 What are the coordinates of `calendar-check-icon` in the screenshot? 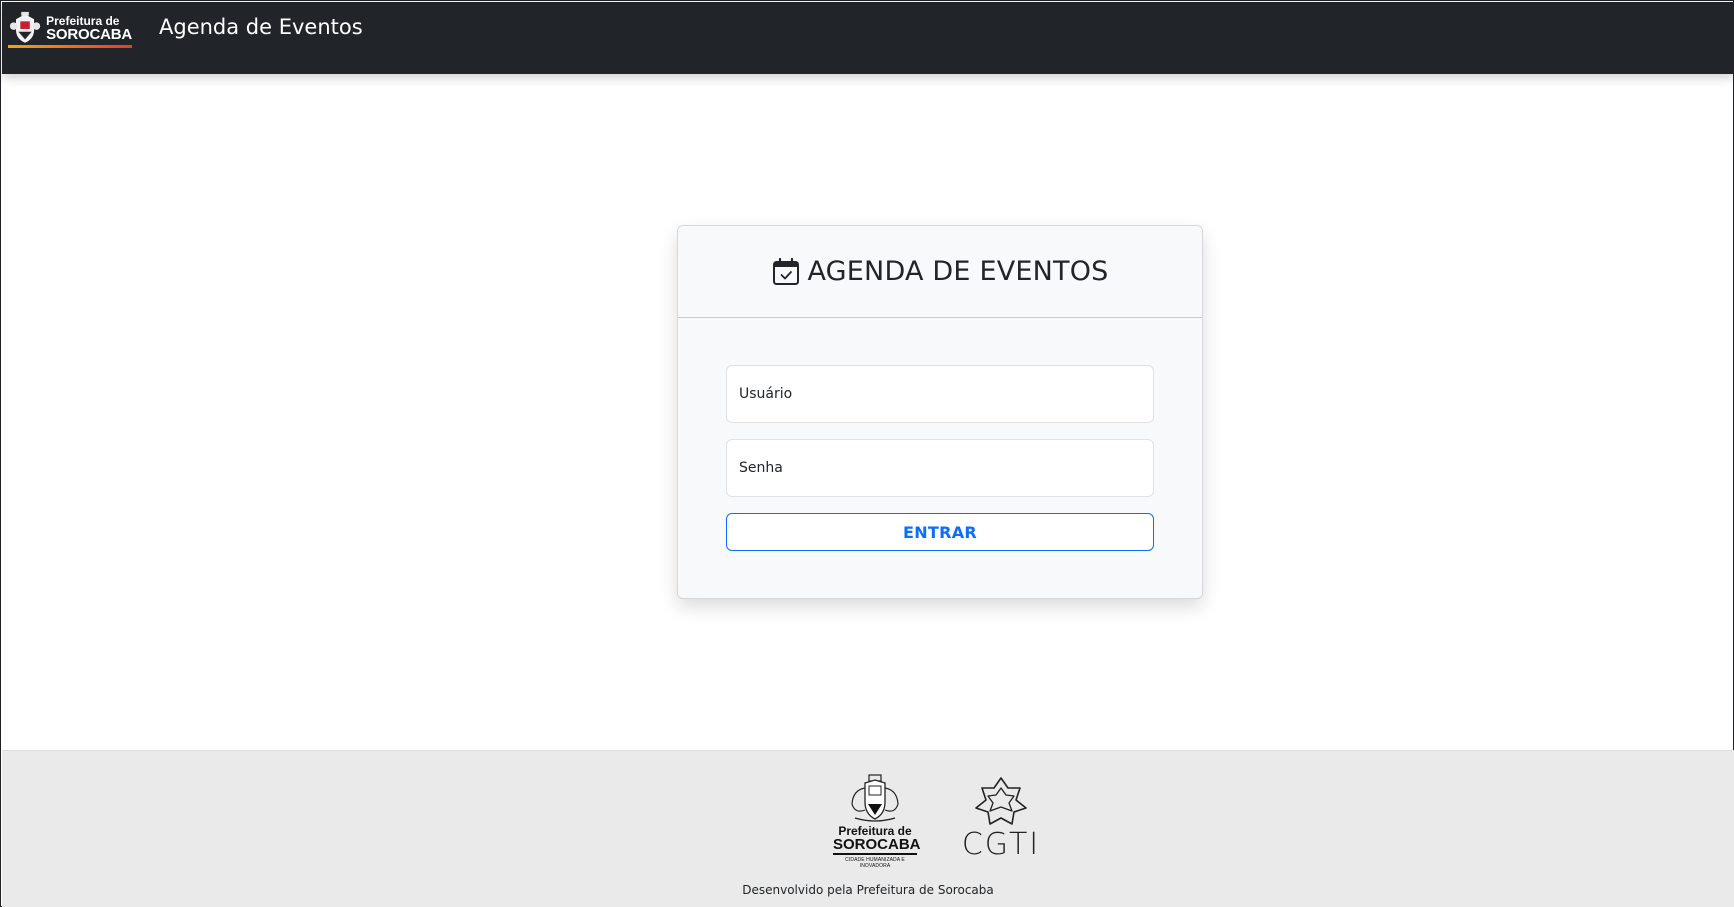 It's located at (786, 271).